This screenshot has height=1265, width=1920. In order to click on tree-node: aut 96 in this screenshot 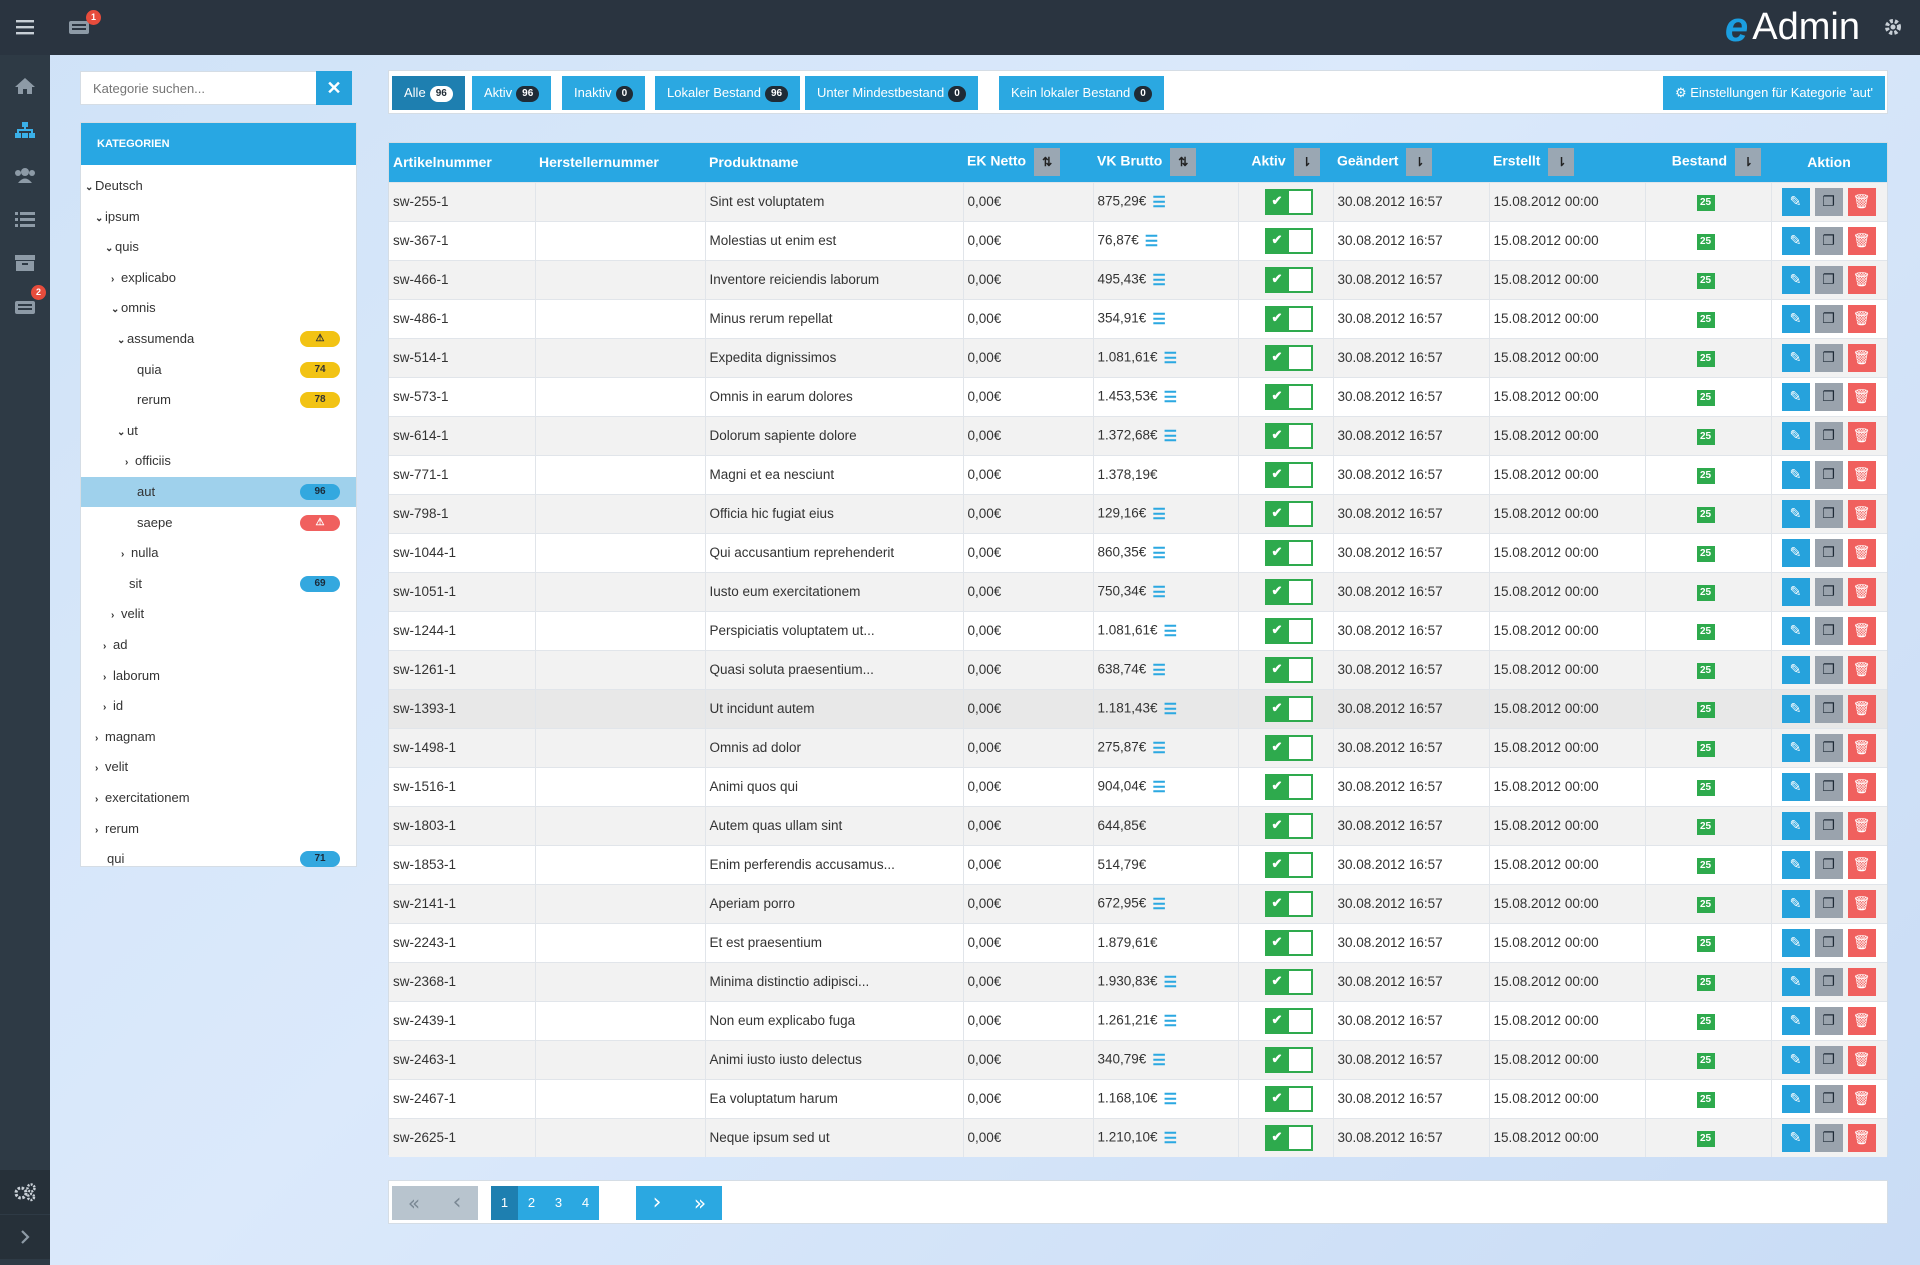, I will do `click(218, 492)`.